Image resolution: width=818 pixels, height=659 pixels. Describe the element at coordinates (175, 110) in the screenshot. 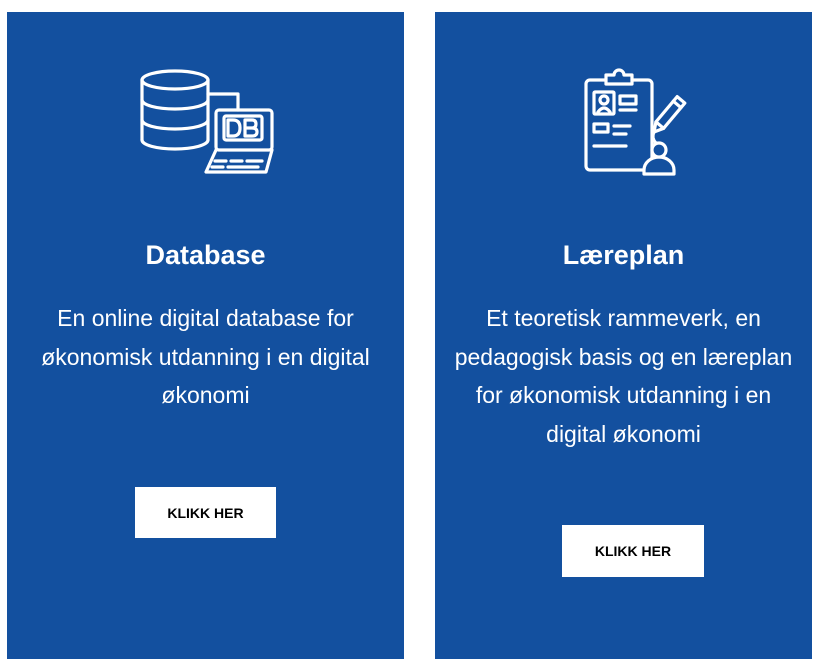

I see `database-cylinder` at that location.